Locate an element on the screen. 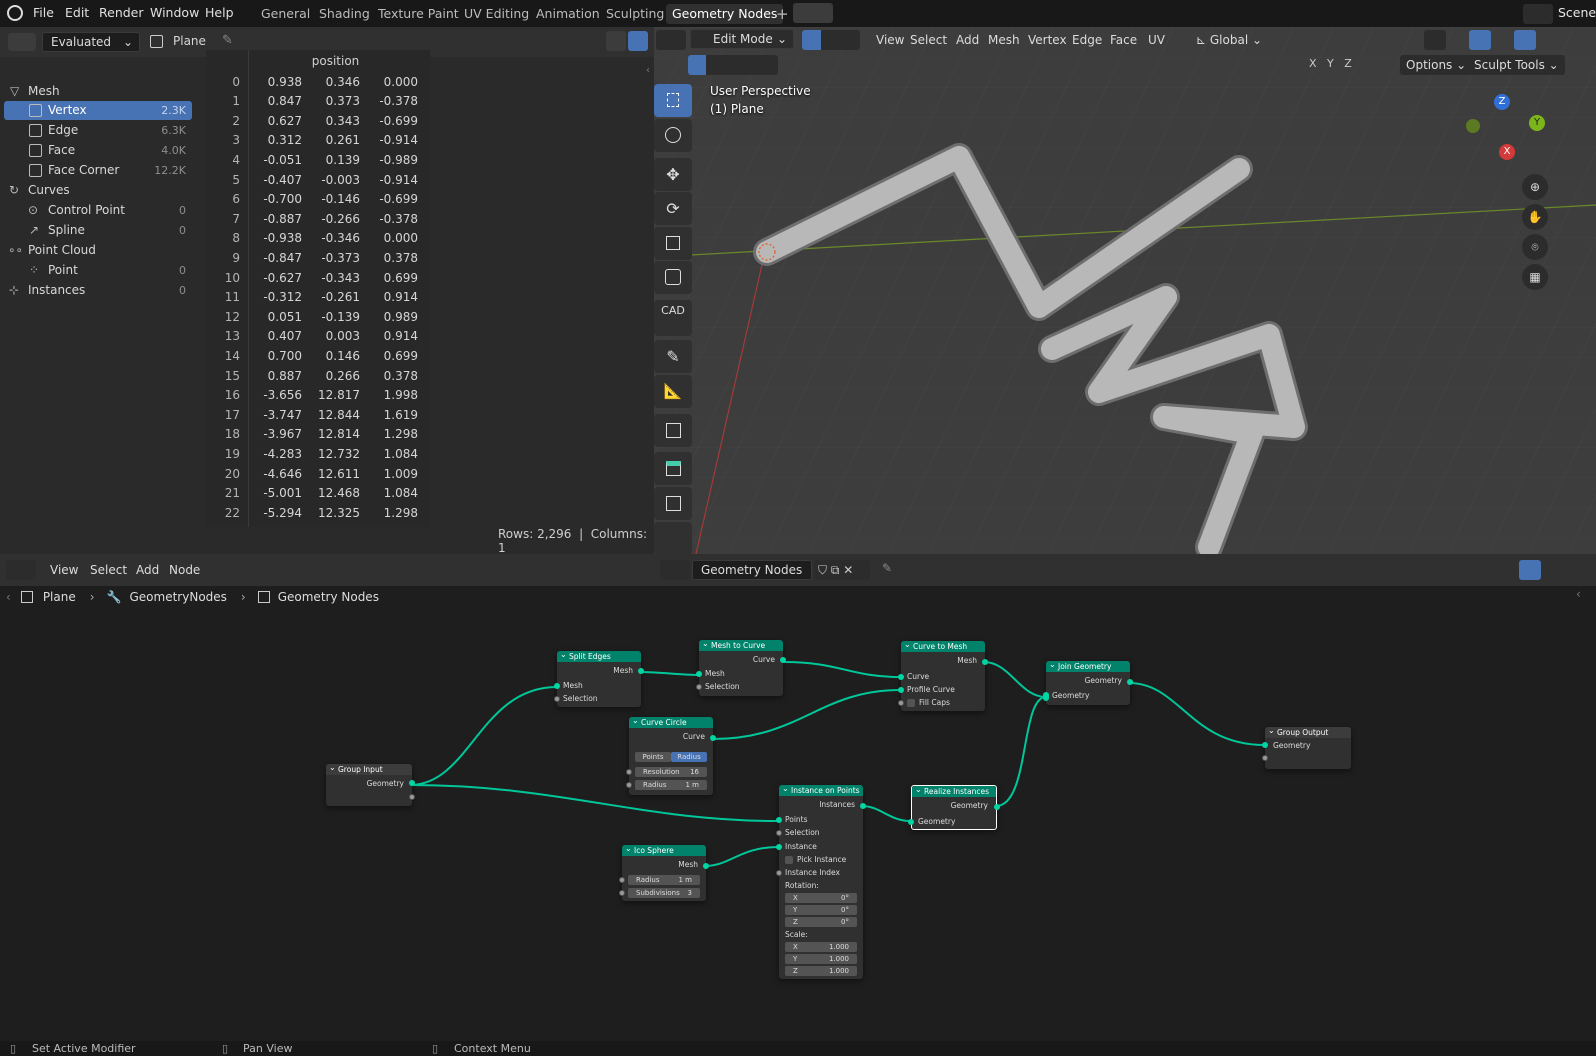 The width and height of the screenshot is (1596, 1056). annotate-tool-button: ✎ is located at coordinates (673, 356).